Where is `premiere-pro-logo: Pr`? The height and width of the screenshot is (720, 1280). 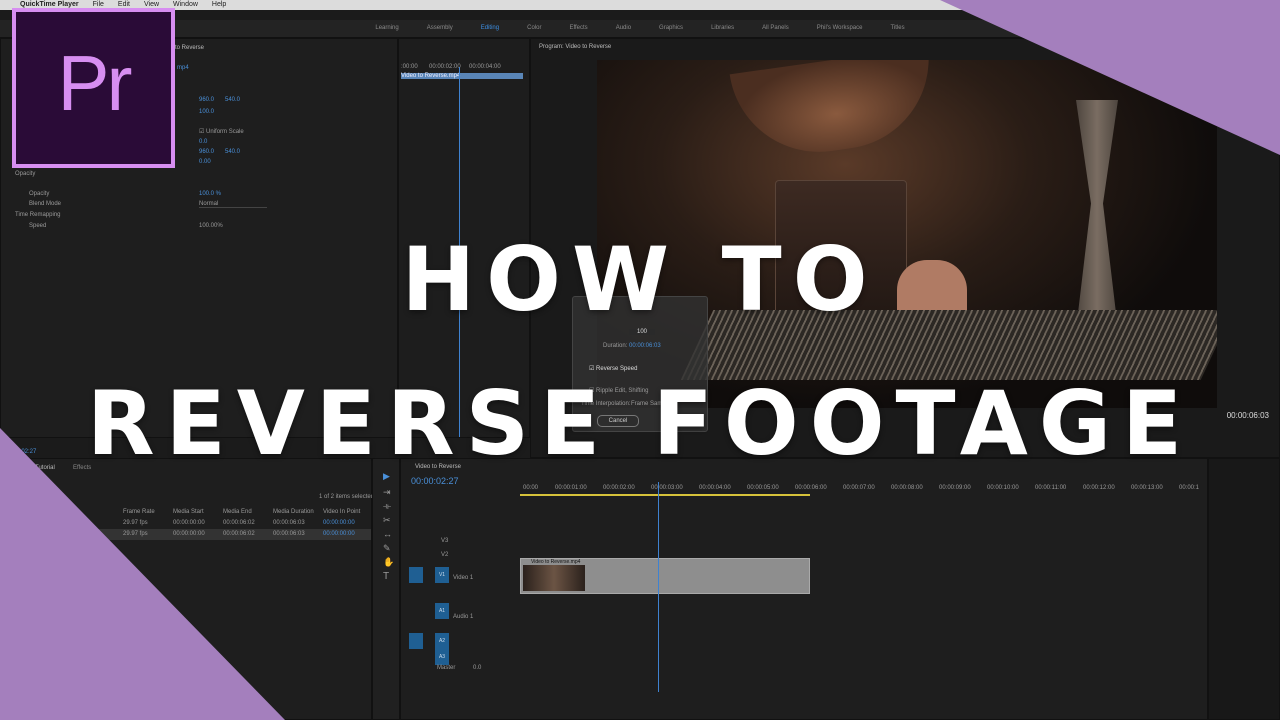 premiere-pro-logo: Pr is located at coordinates (93, 88).